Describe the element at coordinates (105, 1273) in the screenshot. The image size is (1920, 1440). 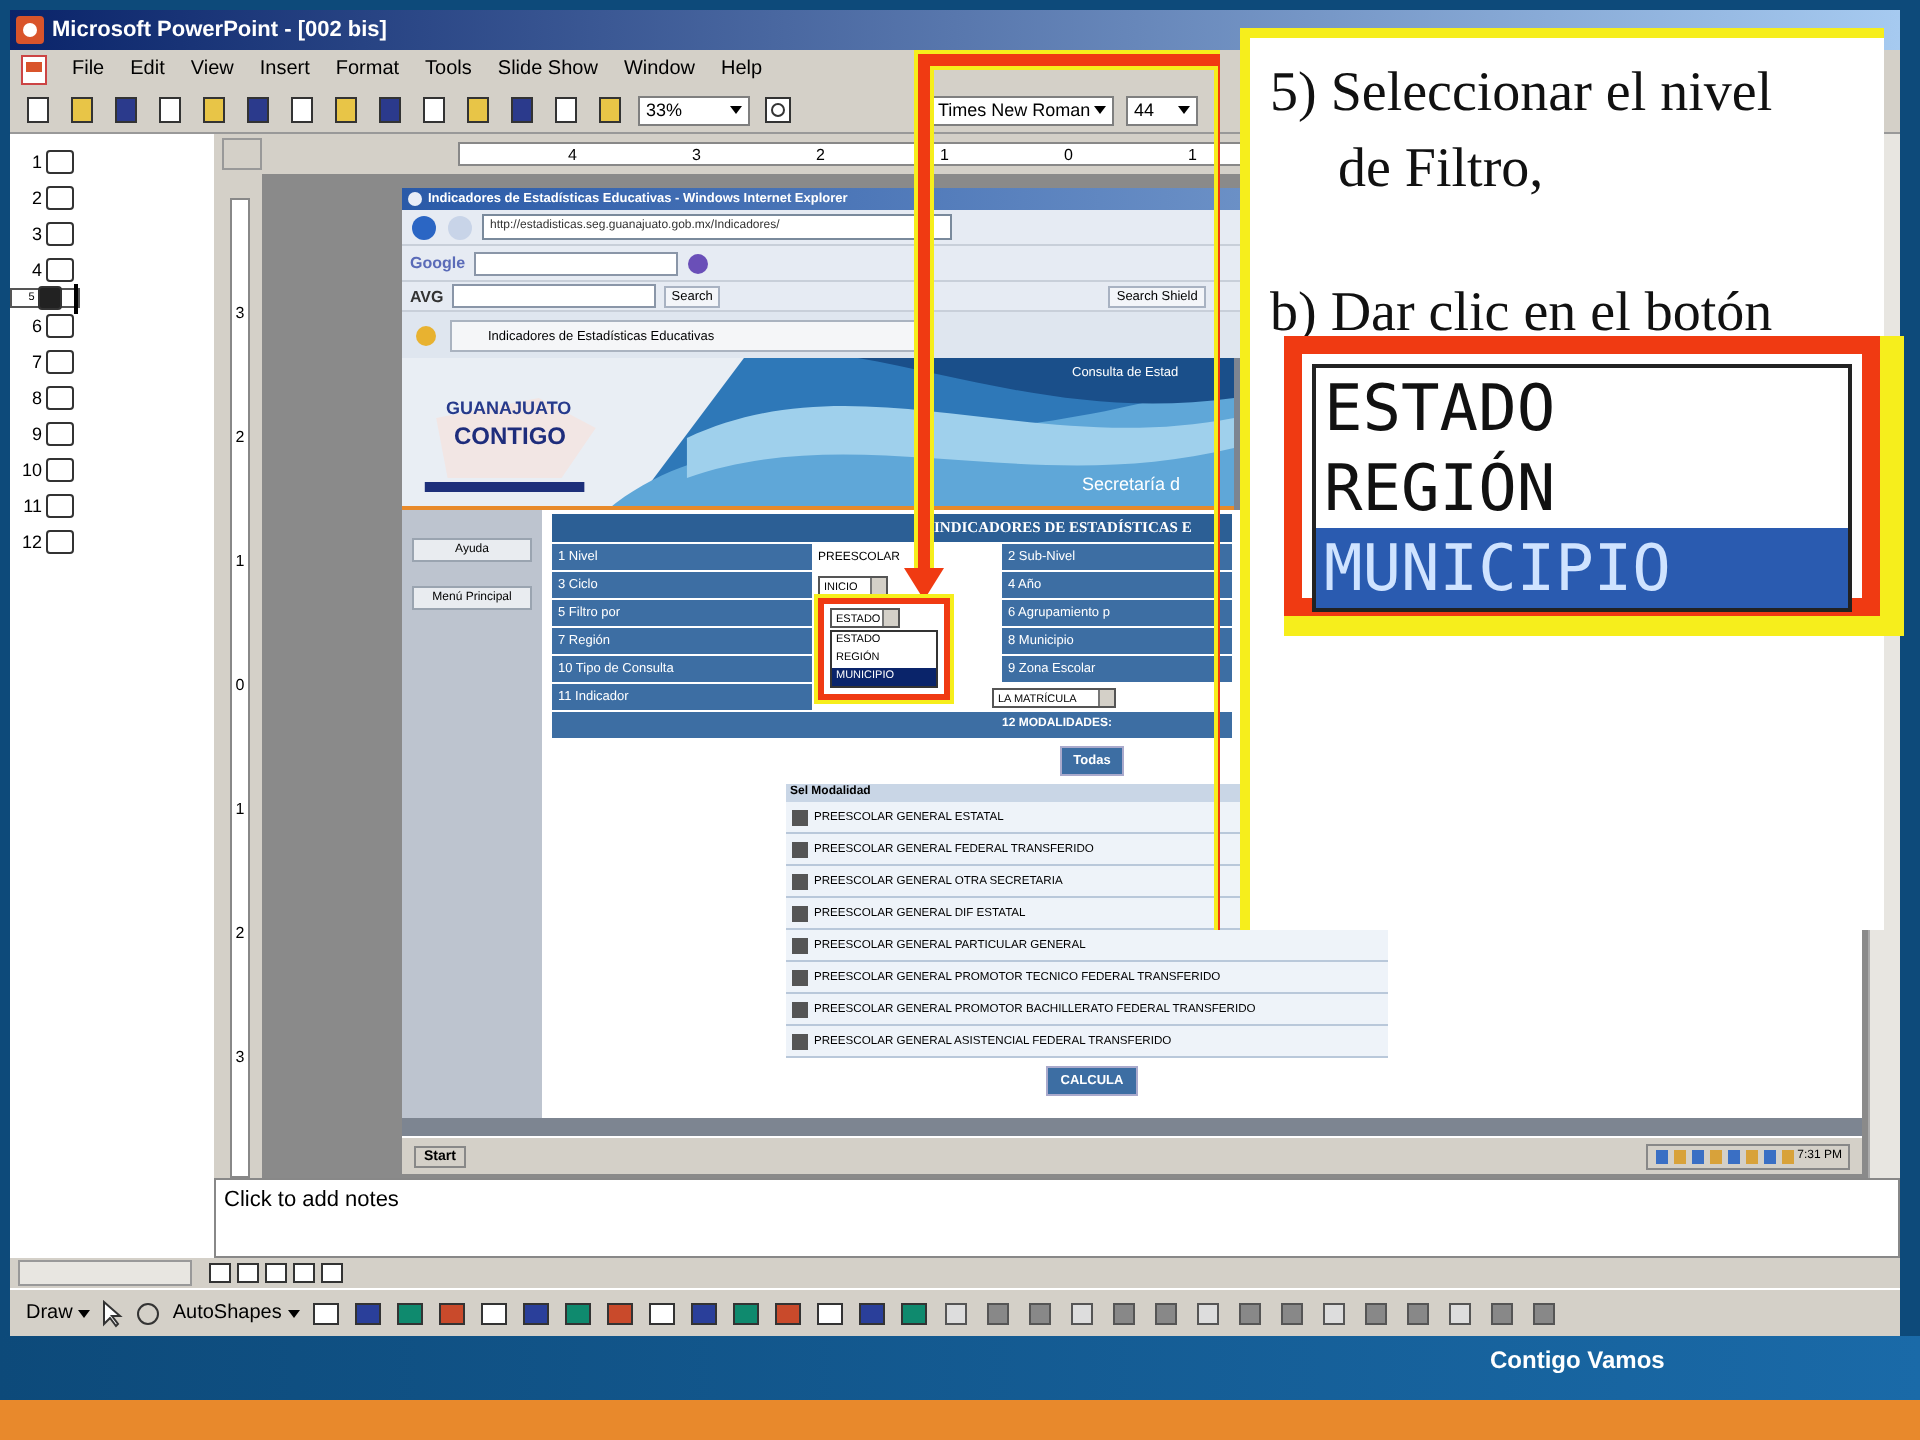
I see `horizontal-scrollbar` at that location.